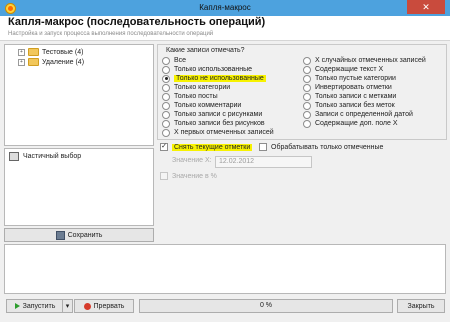 Image resolution: width=450 pixels, height=322 pixels. I want to click on radio-comments: Только комментарии, so click(201, 105).